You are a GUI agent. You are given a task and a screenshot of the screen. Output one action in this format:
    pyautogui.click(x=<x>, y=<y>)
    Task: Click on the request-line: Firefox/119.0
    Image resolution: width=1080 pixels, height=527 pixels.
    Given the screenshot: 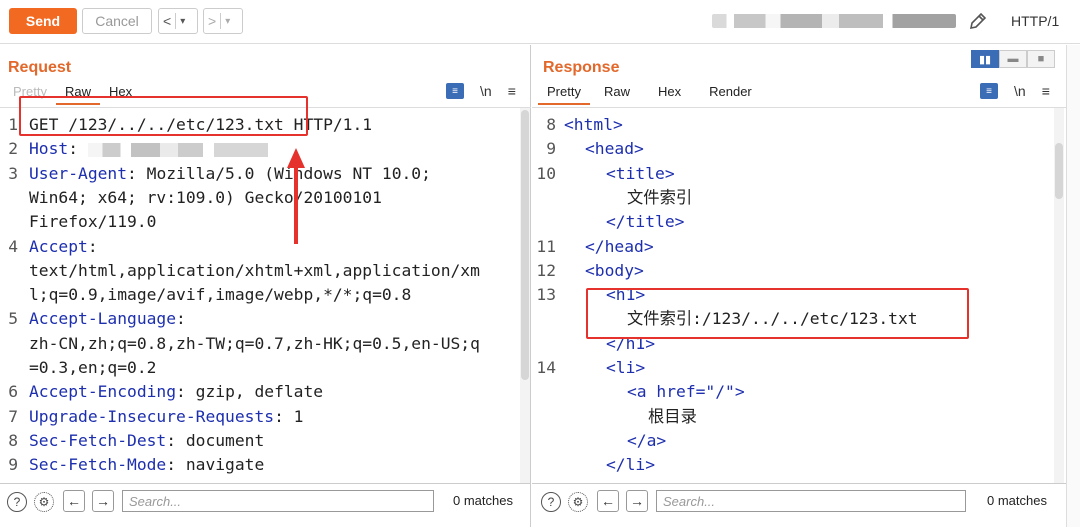 What is the action you would take?
    pyautogui.click(x=93, y=222)
    